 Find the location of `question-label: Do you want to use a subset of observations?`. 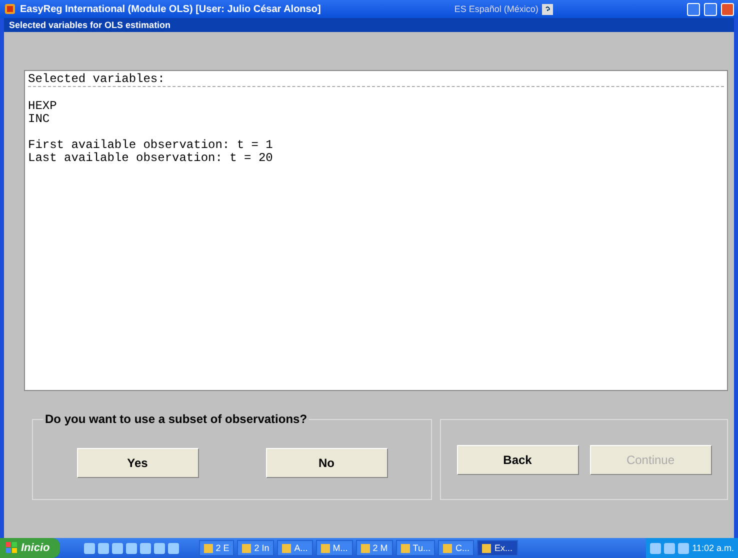

question-label: Do you want to use a subset of observations? is located at coordinates (176, 419).